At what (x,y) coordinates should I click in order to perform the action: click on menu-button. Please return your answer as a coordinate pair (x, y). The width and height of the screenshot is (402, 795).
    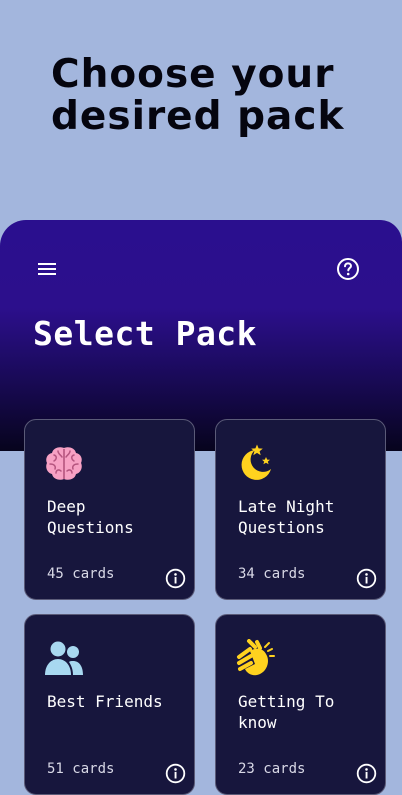
    Looking at the image, I should click on (47, 269).